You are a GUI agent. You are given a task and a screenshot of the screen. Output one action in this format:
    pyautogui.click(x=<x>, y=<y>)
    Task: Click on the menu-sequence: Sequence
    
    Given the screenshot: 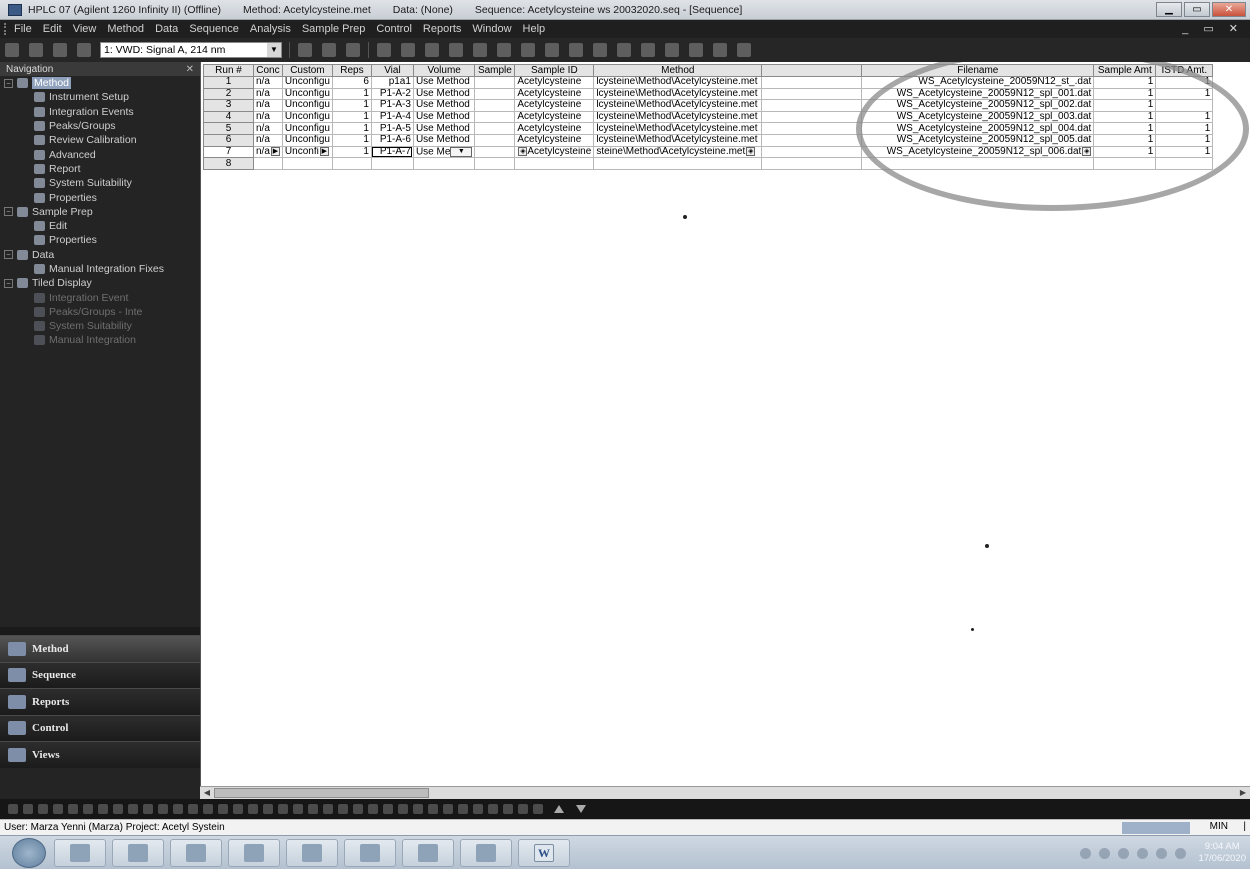 What is the action you would take?
    pyautogui.click(x=214, y=29)
    